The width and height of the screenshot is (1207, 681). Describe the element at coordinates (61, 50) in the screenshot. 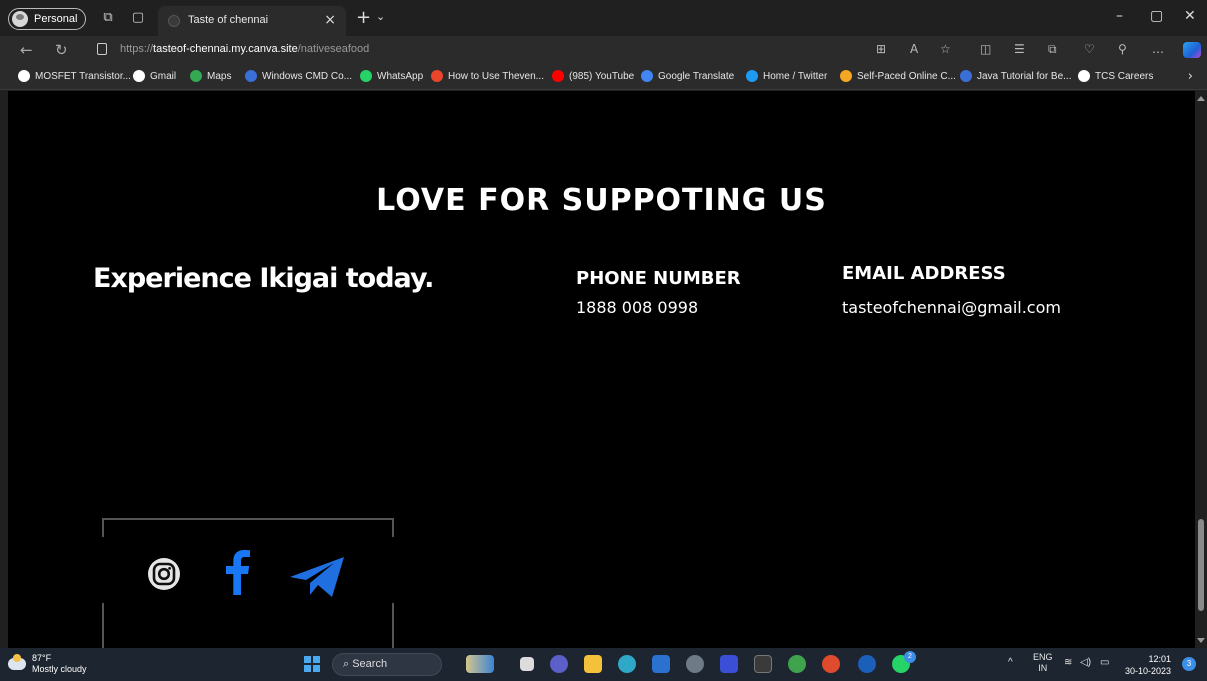

I see `refresh-icon: ↻` at that location.